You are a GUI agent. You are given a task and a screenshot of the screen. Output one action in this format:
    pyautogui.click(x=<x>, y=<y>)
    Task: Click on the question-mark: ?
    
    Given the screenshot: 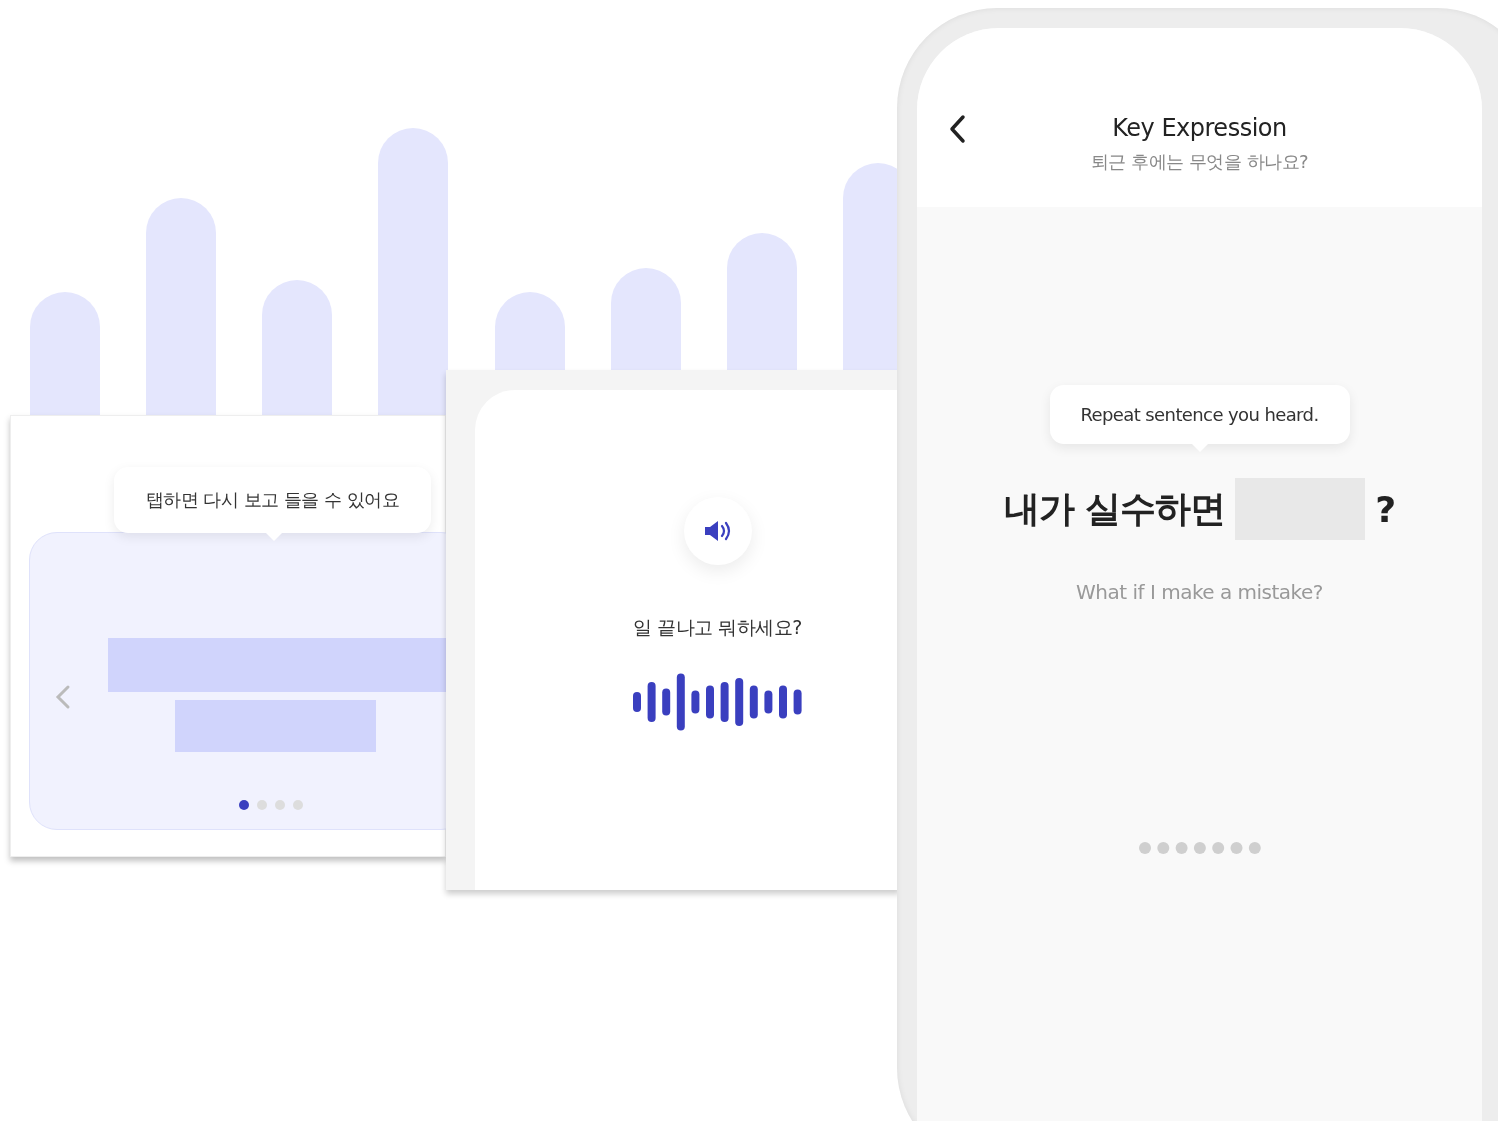 What is the action you would take?
    pyautogui.click(x=1385, y=509)
    